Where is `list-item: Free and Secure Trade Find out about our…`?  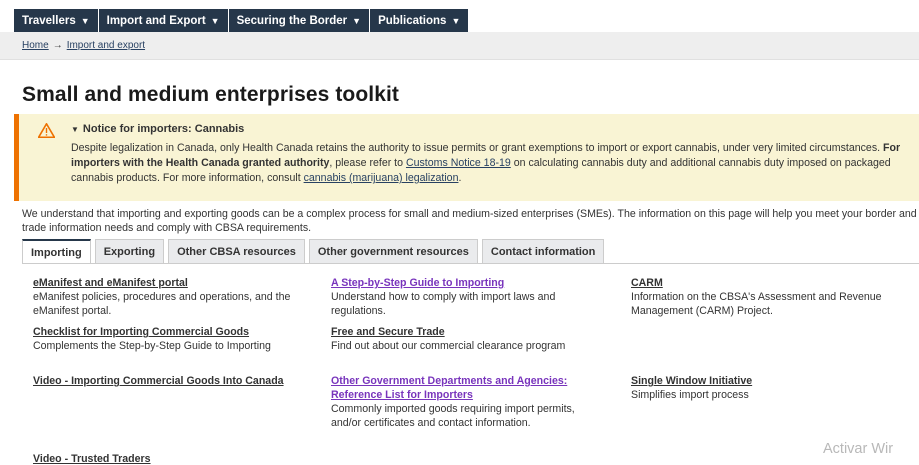
list-item: Free and Secure Trade Find out about our… is located at coordinates (456, 339).